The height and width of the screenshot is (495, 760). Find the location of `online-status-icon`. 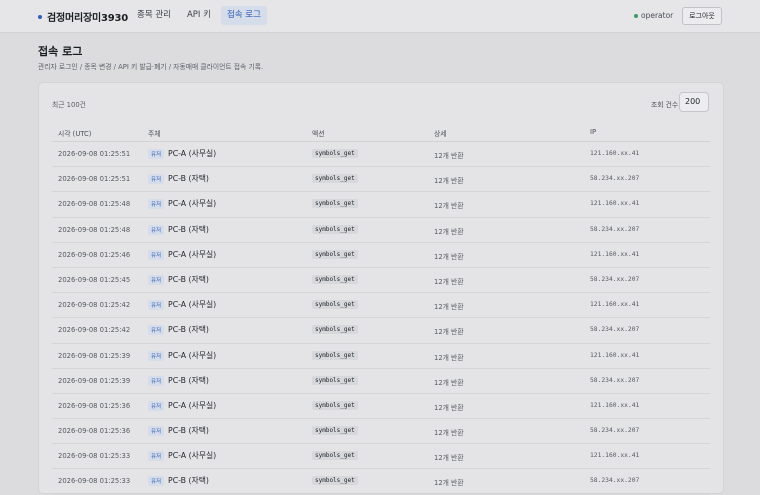

online-status-icon is located at coordinates (636, 15).